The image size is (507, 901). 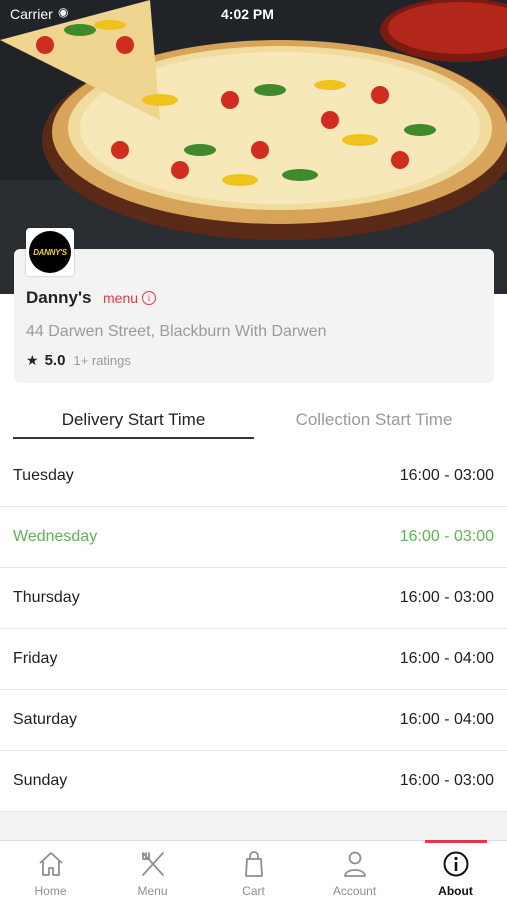 What do you see at coordinates (153, 864) in the screenshot?
I see `utensils-icon` at bounding box center [153, 864].